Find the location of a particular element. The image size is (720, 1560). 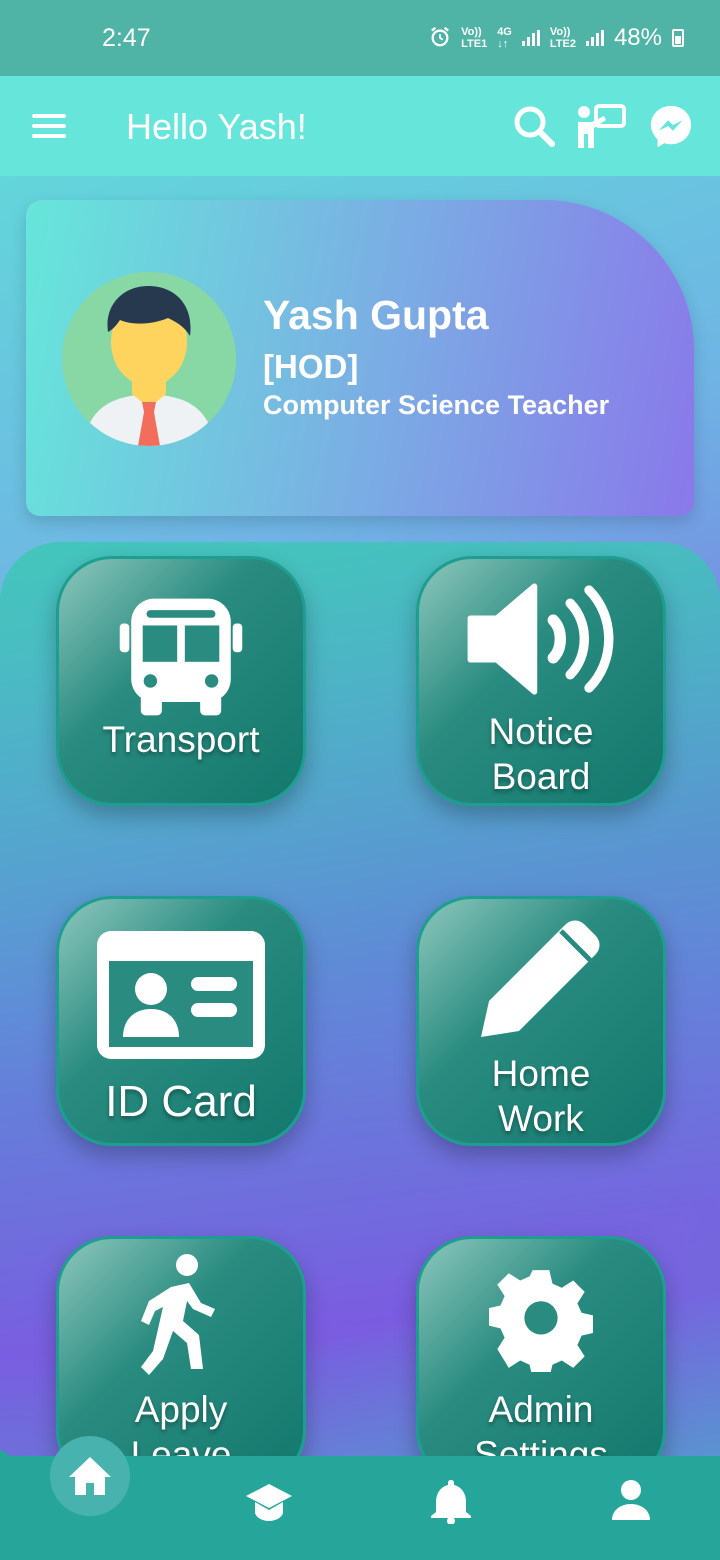

sim2-indicator: Vo)) LTE2 is located at coordinates (563, 38).